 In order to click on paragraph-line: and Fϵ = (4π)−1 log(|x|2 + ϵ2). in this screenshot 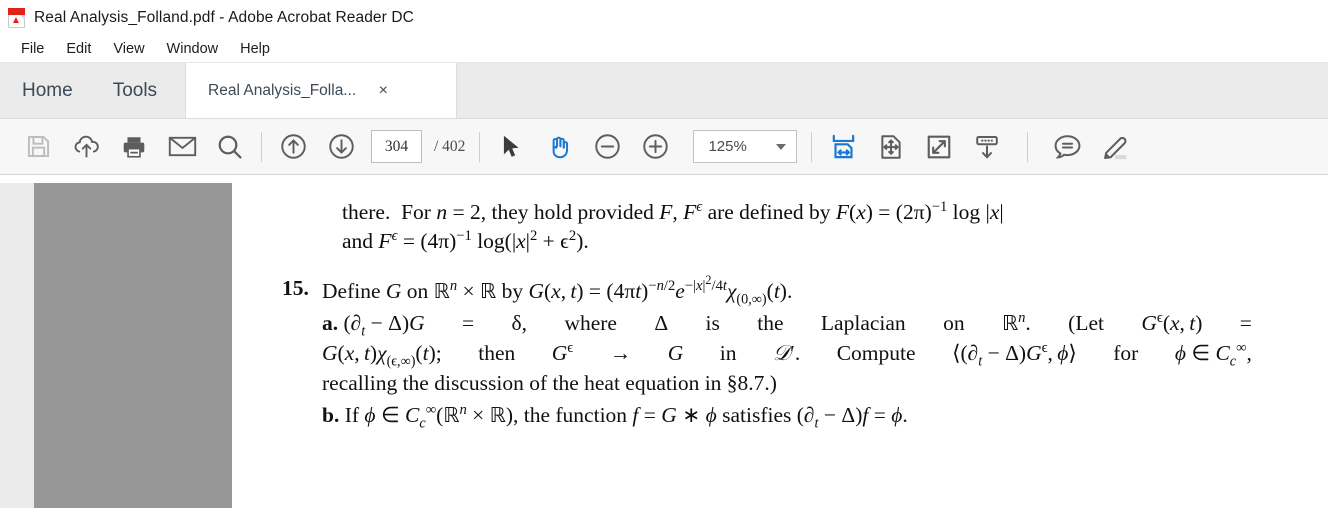, I will do `click(465, 240)`.